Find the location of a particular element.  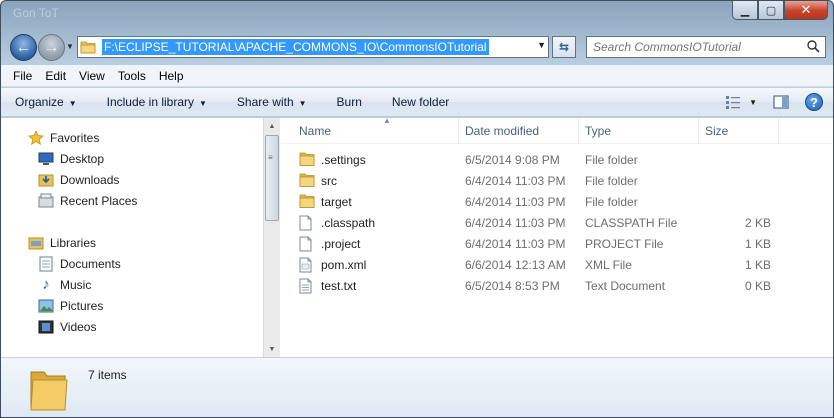

documents-label: Documents is located at coordinates (90, 263).